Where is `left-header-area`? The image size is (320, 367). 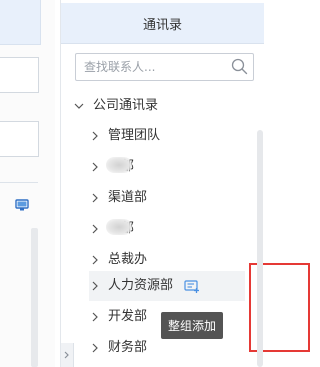 left-header-area is located at coordinates (20, 22).